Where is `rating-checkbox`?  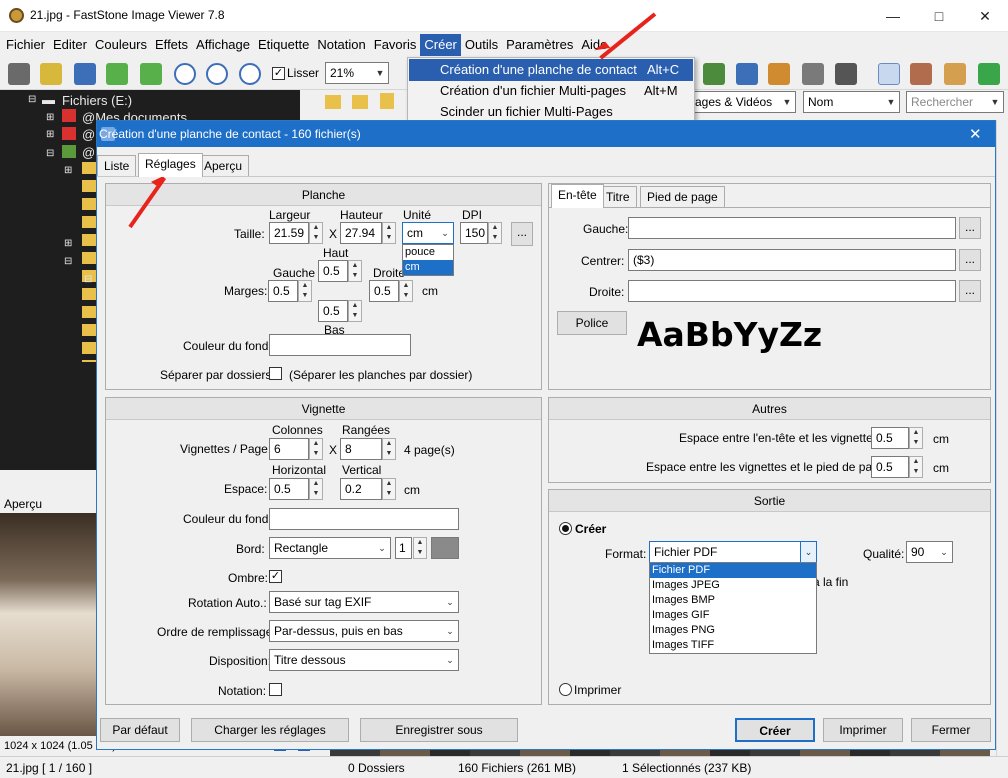 rating-checkbox is located at coordinates (275, 689).